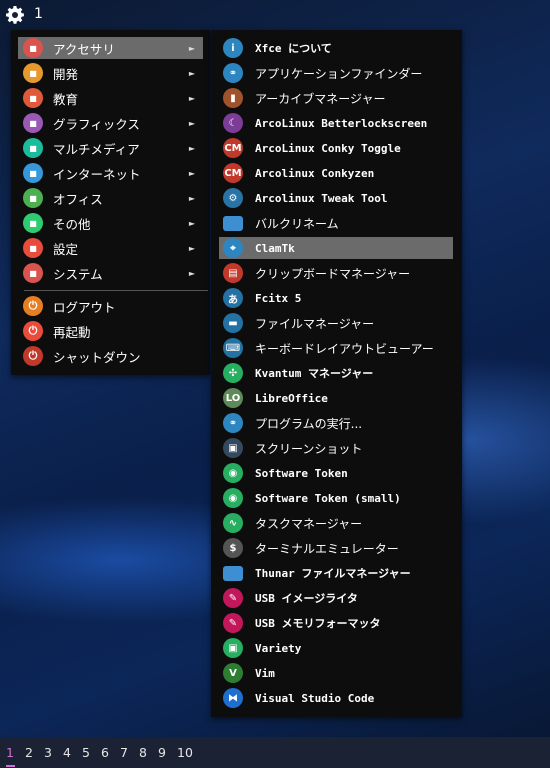  What do you see at coordinates (15, 15) in the screenshot?
I see `gear-icon` at bounding box center [15, 15].